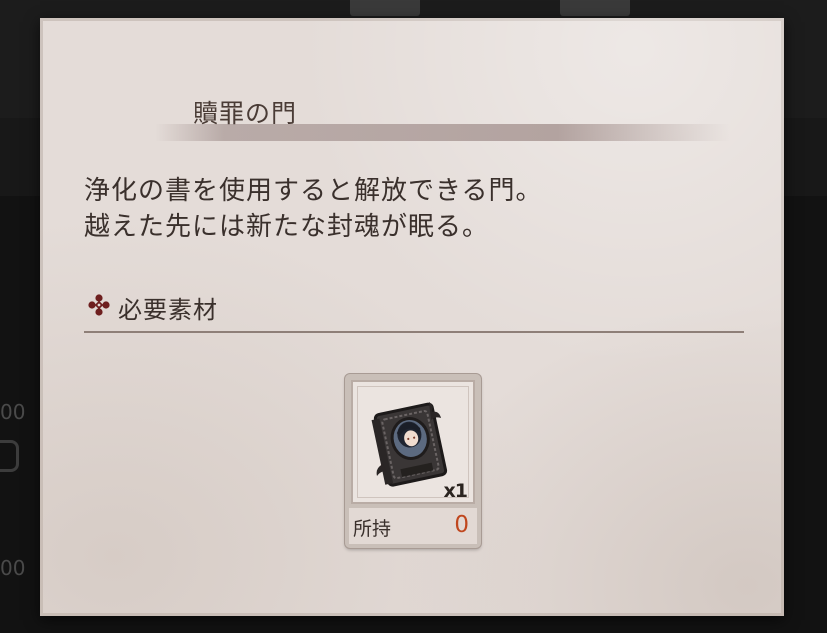 Image resolution: width=827 pixels, height=633 pixels. I want to click on item-frame: x1, so click(413, 442).